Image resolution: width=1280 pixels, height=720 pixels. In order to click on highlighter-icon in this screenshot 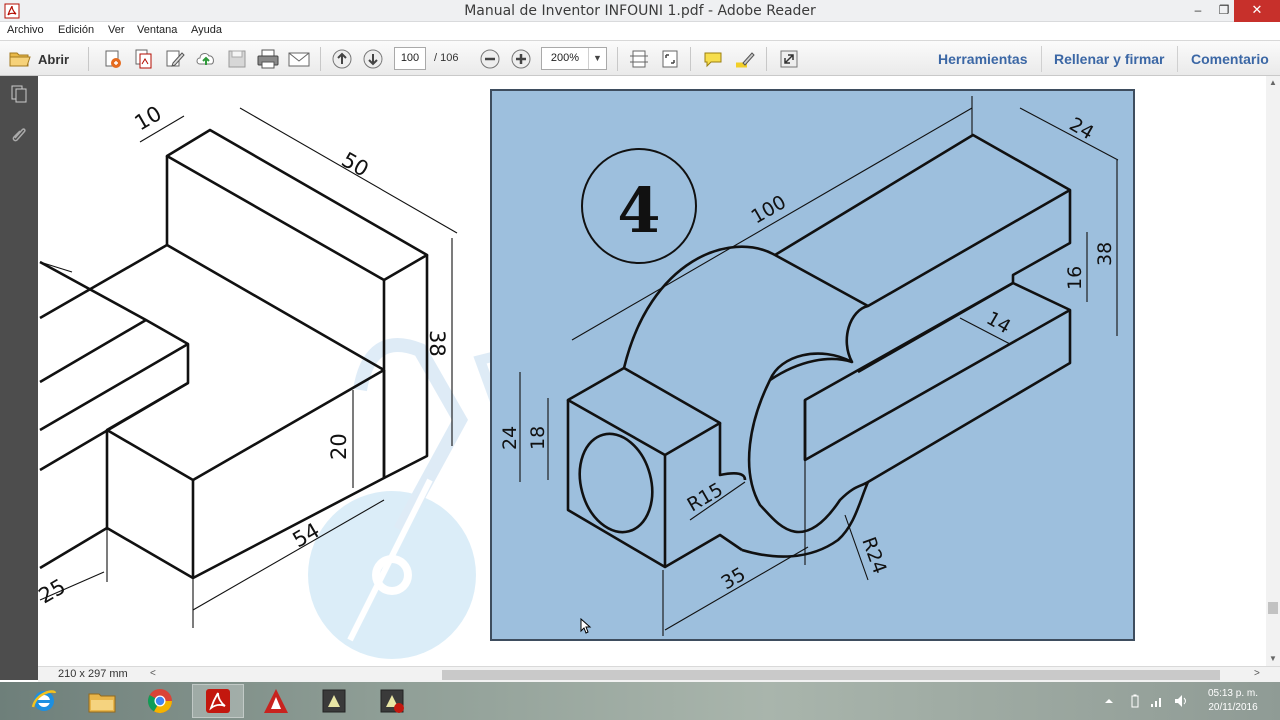, I will do `click(745, 60)`.